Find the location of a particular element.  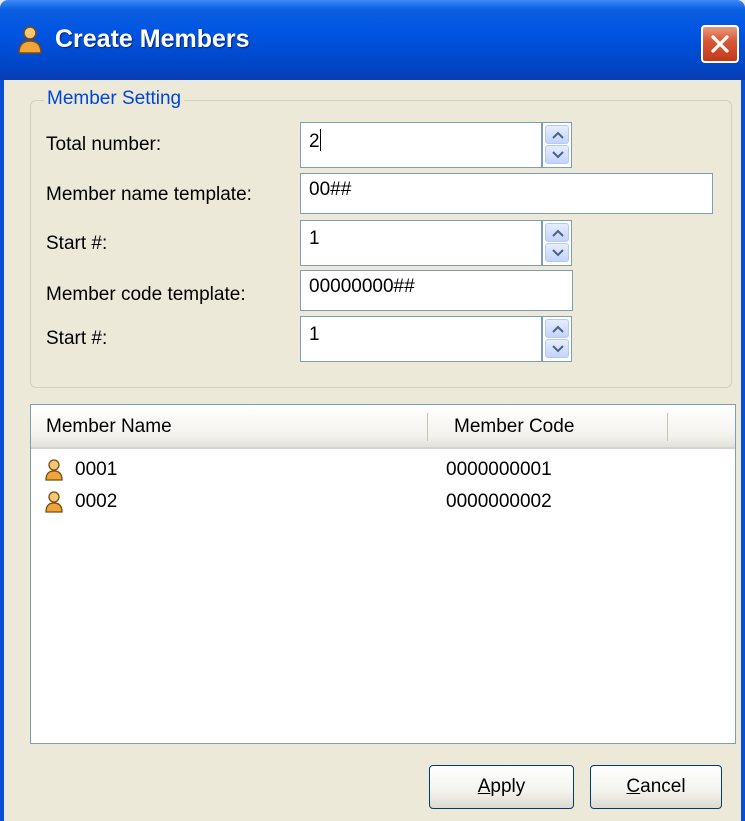

code-start-input: 1 is located at coordinates (421, 339).